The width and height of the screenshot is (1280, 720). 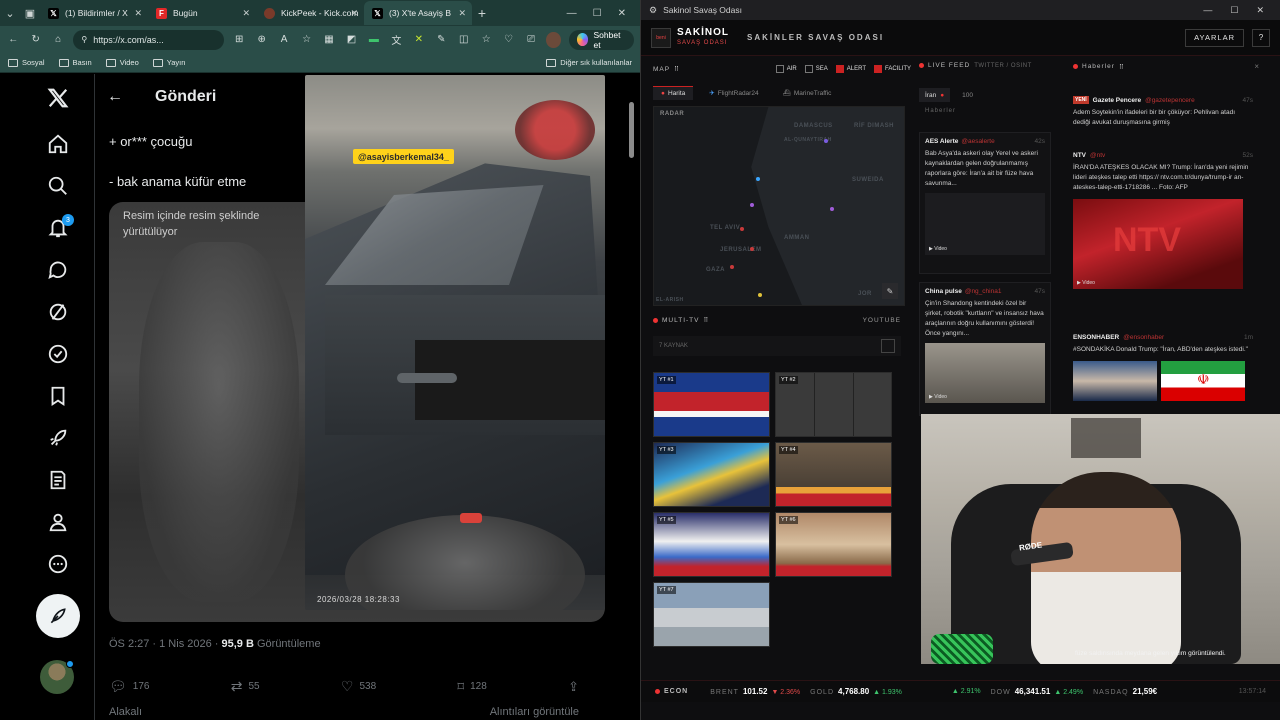 I want to click on tv-thumb-5: YT #5, so click(x=711, y=544).